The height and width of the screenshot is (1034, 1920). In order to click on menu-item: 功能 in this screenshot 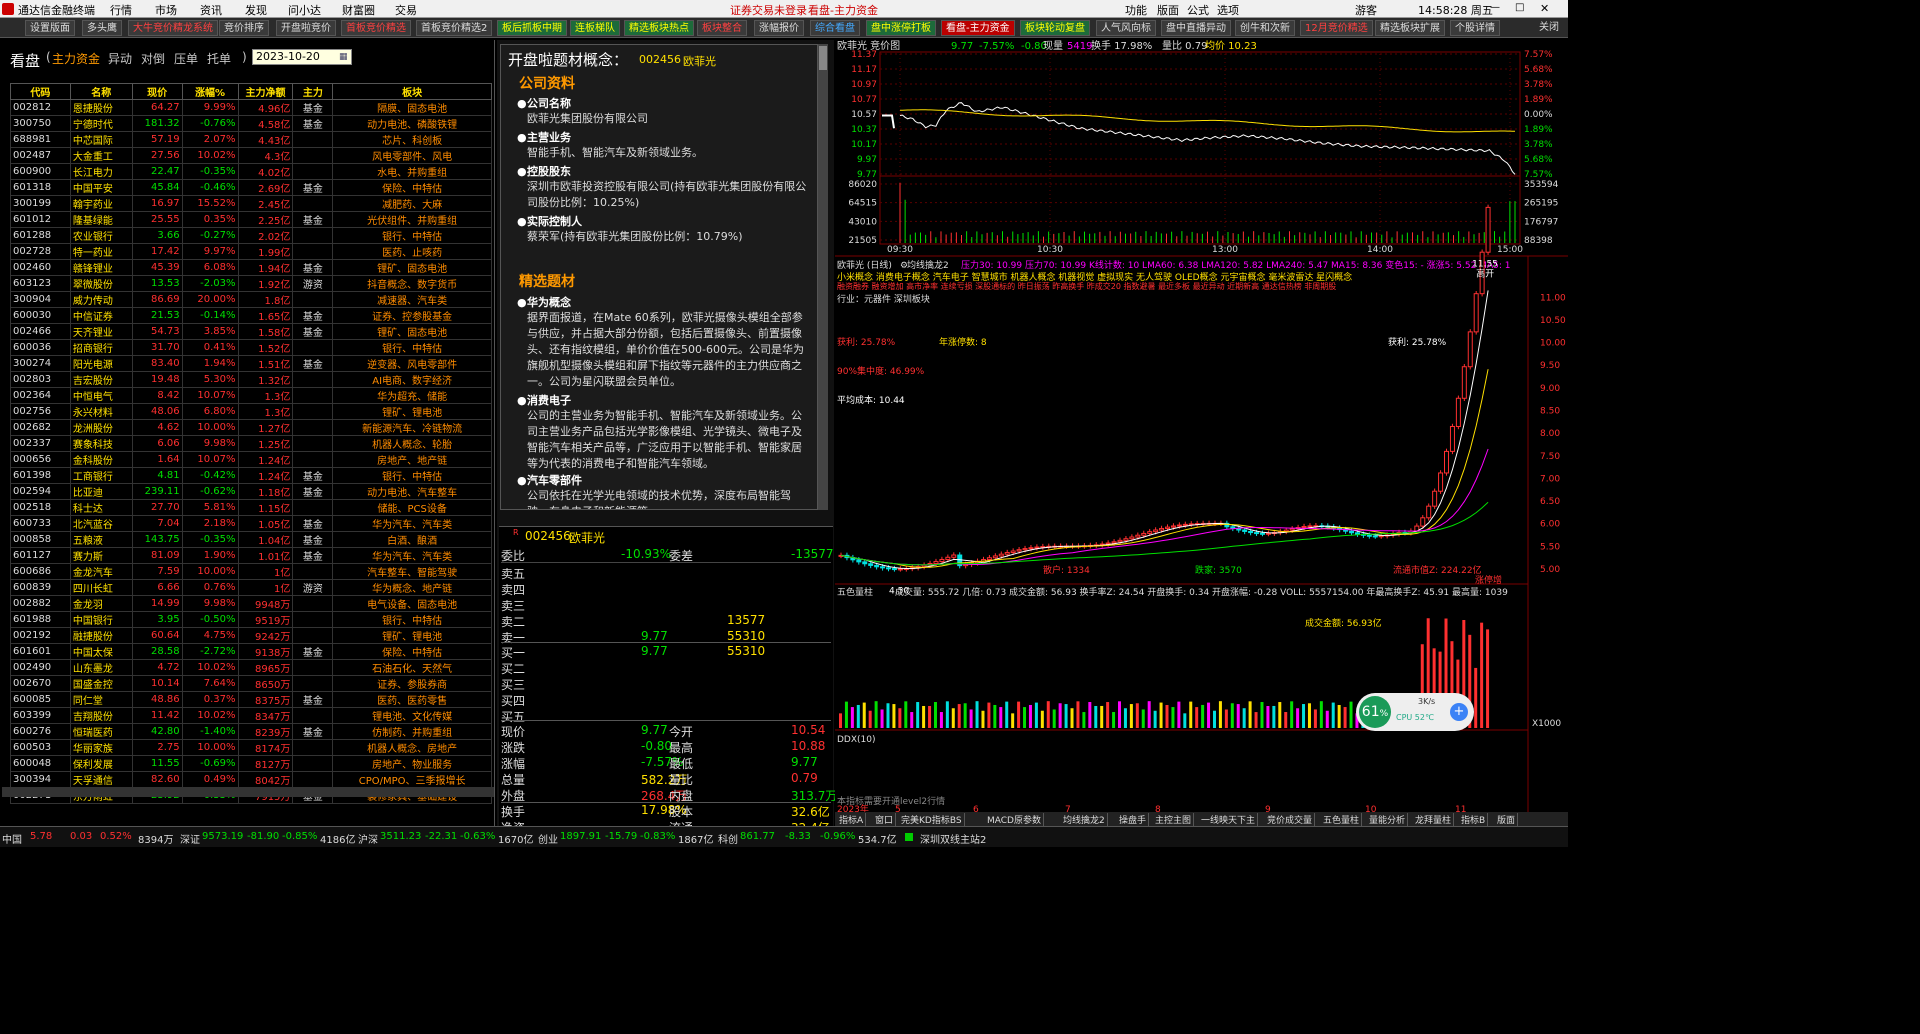, I will do `click(1136, 10)`.